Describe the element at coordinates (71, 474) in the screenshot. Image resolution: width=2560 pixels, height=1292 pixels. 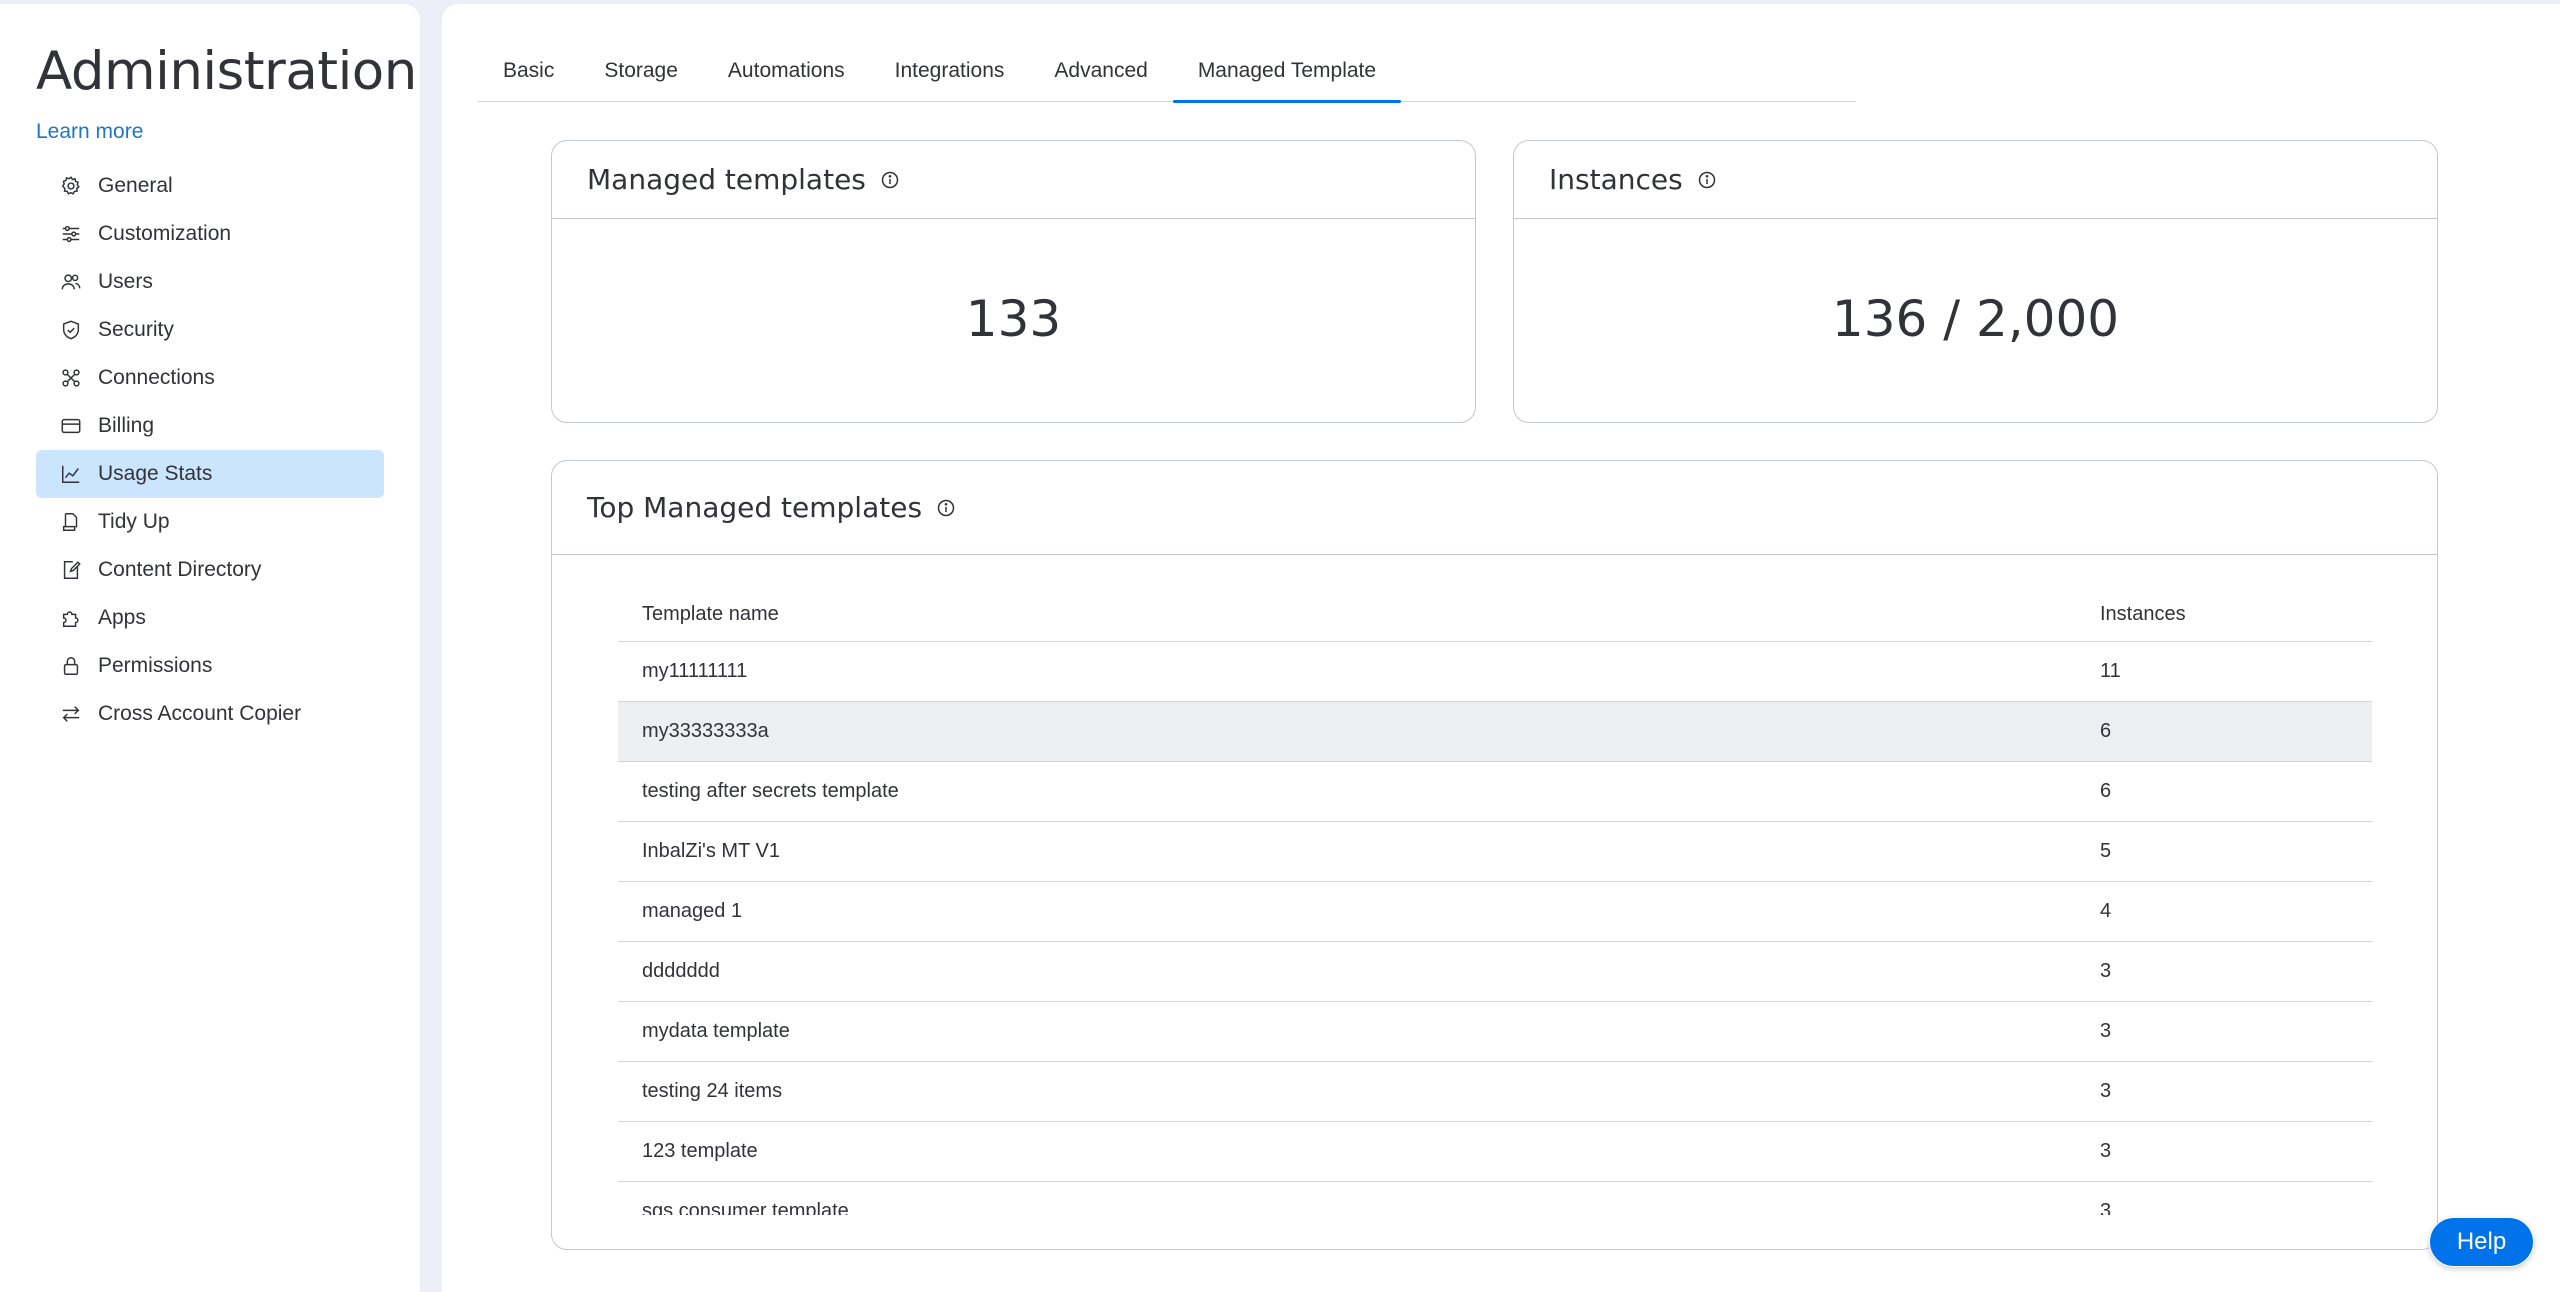
I see `chart-icon` at that location.